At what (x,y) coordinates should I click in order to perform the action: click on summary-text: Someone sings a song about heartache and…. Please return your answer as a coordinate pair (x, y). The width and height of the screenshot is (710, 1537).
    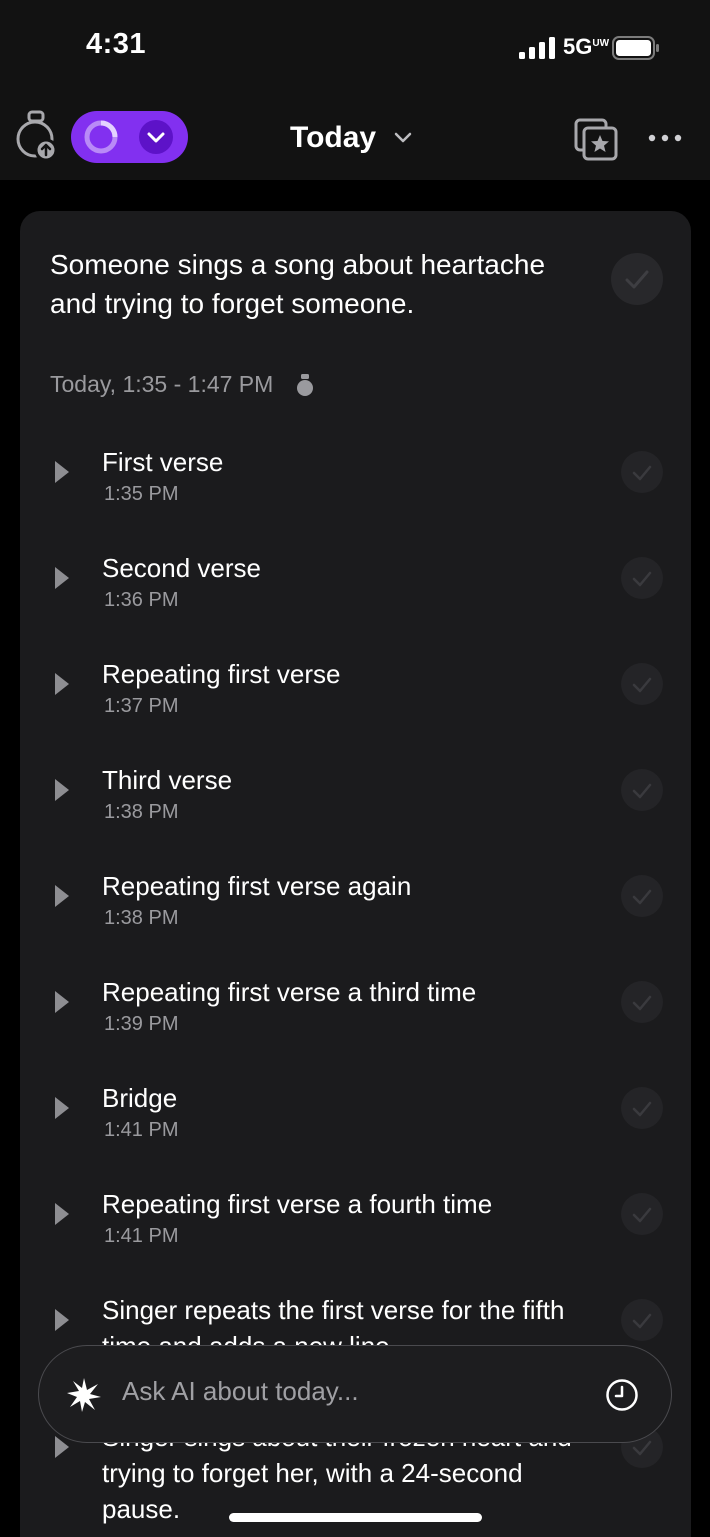
    Looking at the image, I should click on (298, 284).